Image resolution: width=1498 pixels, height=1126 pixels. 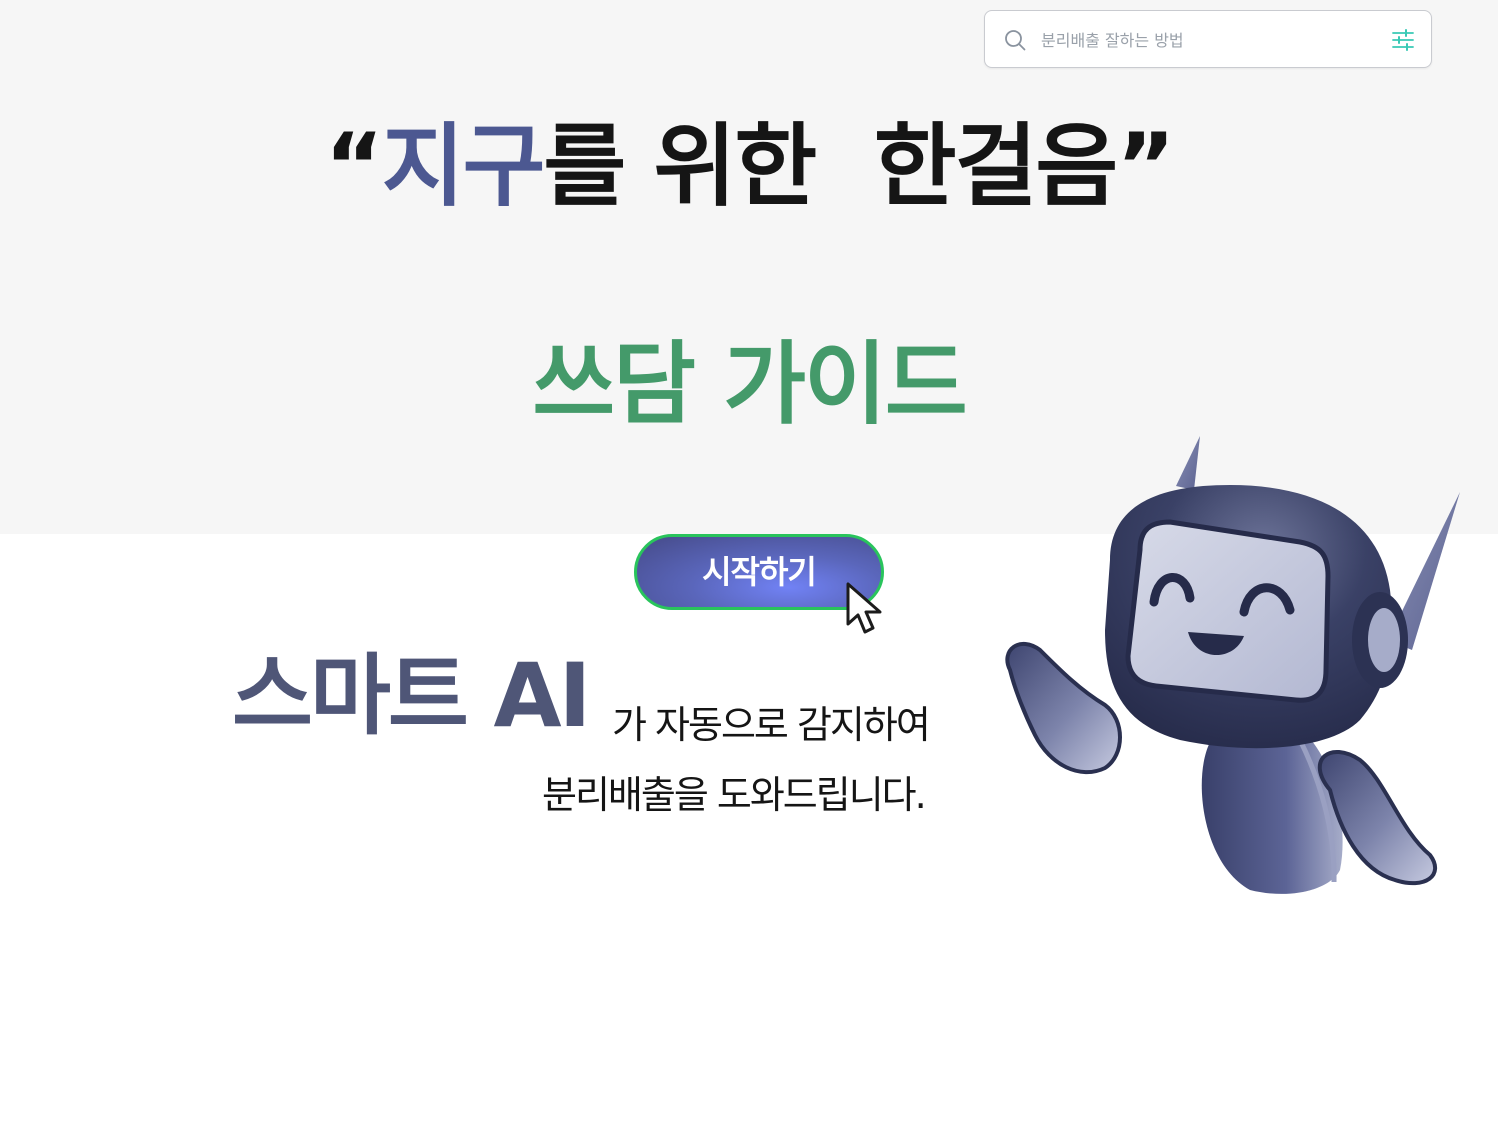 I want to click on search-input, so click(x=1206, y=40).